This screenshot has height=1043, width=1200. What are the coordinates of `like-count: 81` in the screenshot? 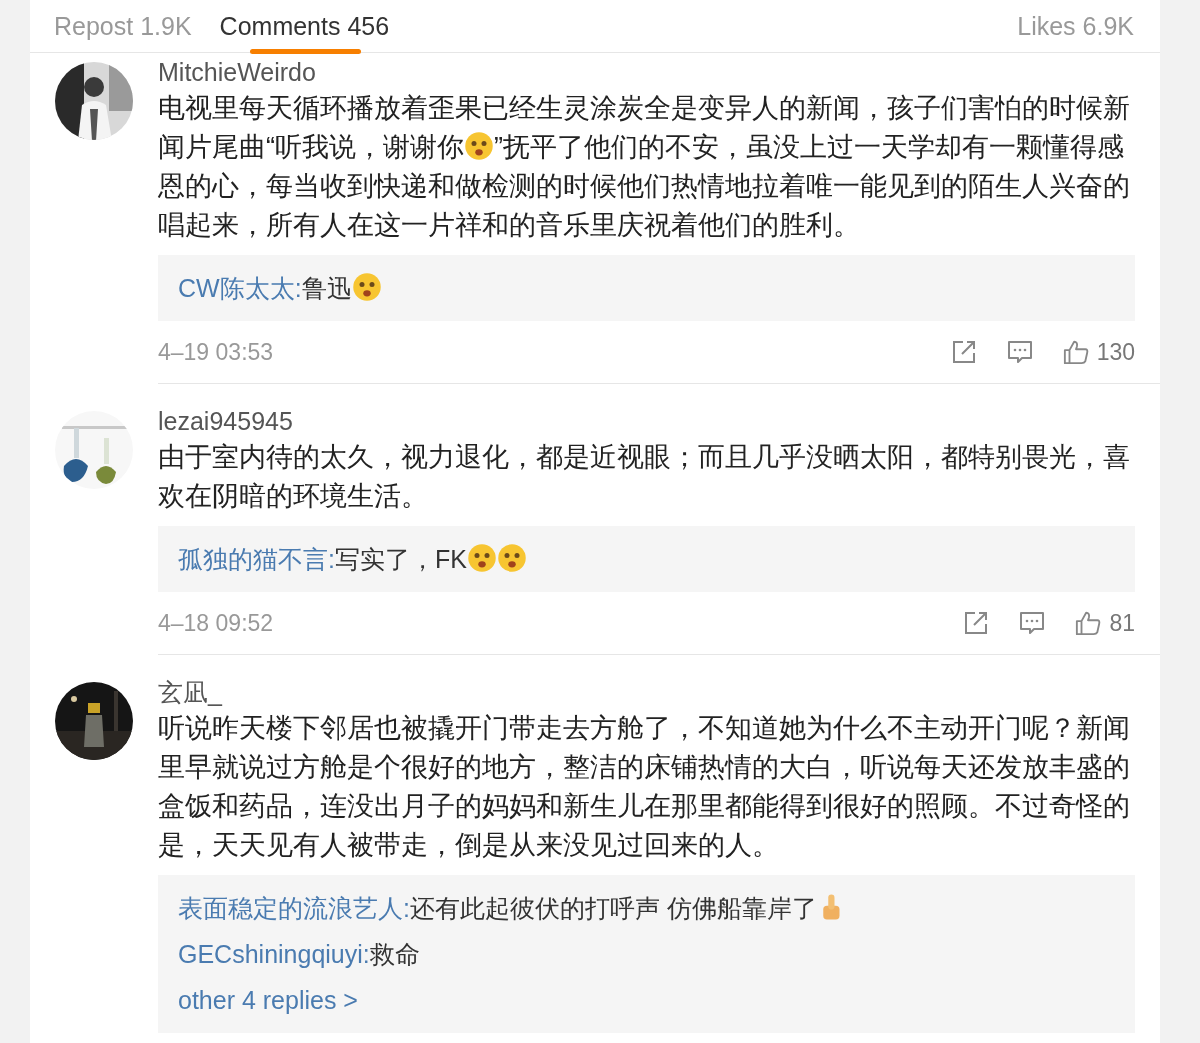 It's located at (1122, 623).